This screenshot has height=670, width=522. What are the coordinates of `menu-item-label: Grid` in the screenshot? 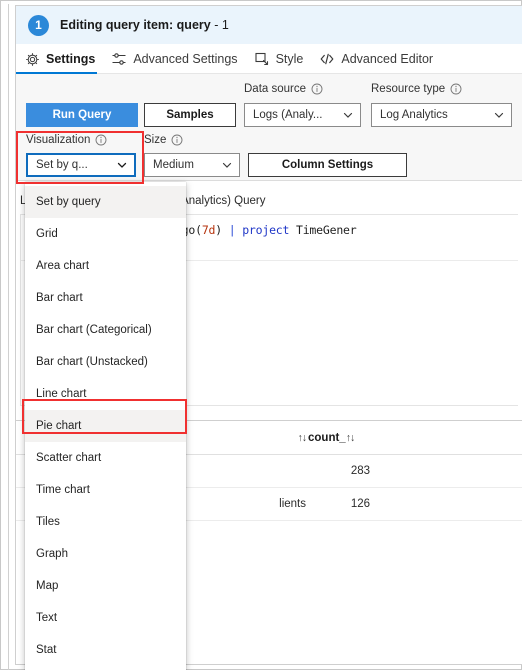 It's located at (47, 234).